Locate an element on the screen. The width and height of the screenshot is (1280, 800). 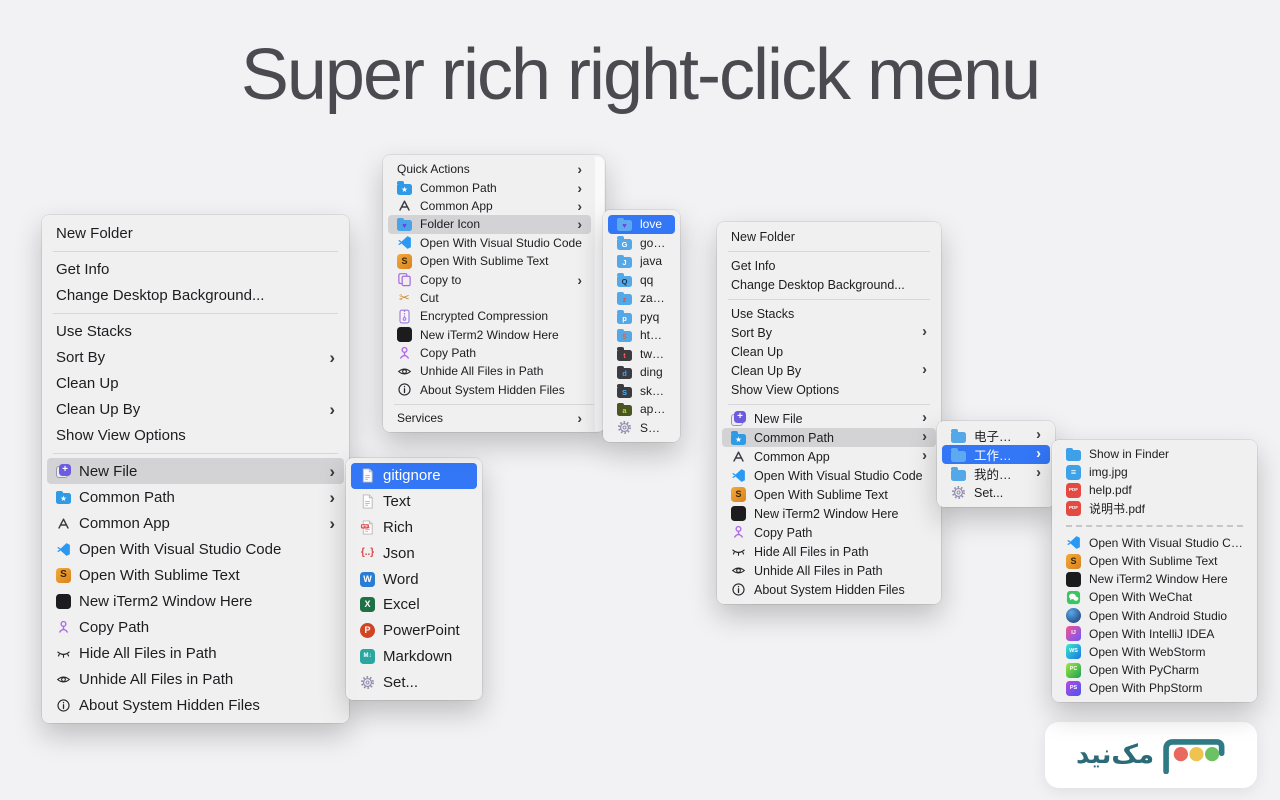
menu-item-excel: X Excel is located at coordinates (414, 605).